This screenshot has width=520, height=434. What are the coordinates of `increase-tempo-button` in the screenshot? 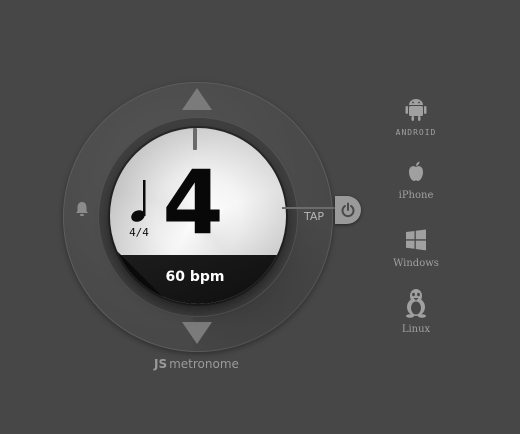 It's located at (197, 99).